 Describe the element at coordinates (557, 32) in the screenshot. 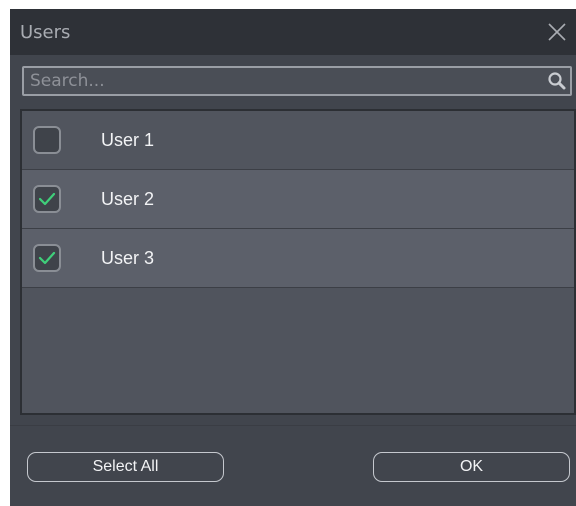

I see `close-icon` at that location.